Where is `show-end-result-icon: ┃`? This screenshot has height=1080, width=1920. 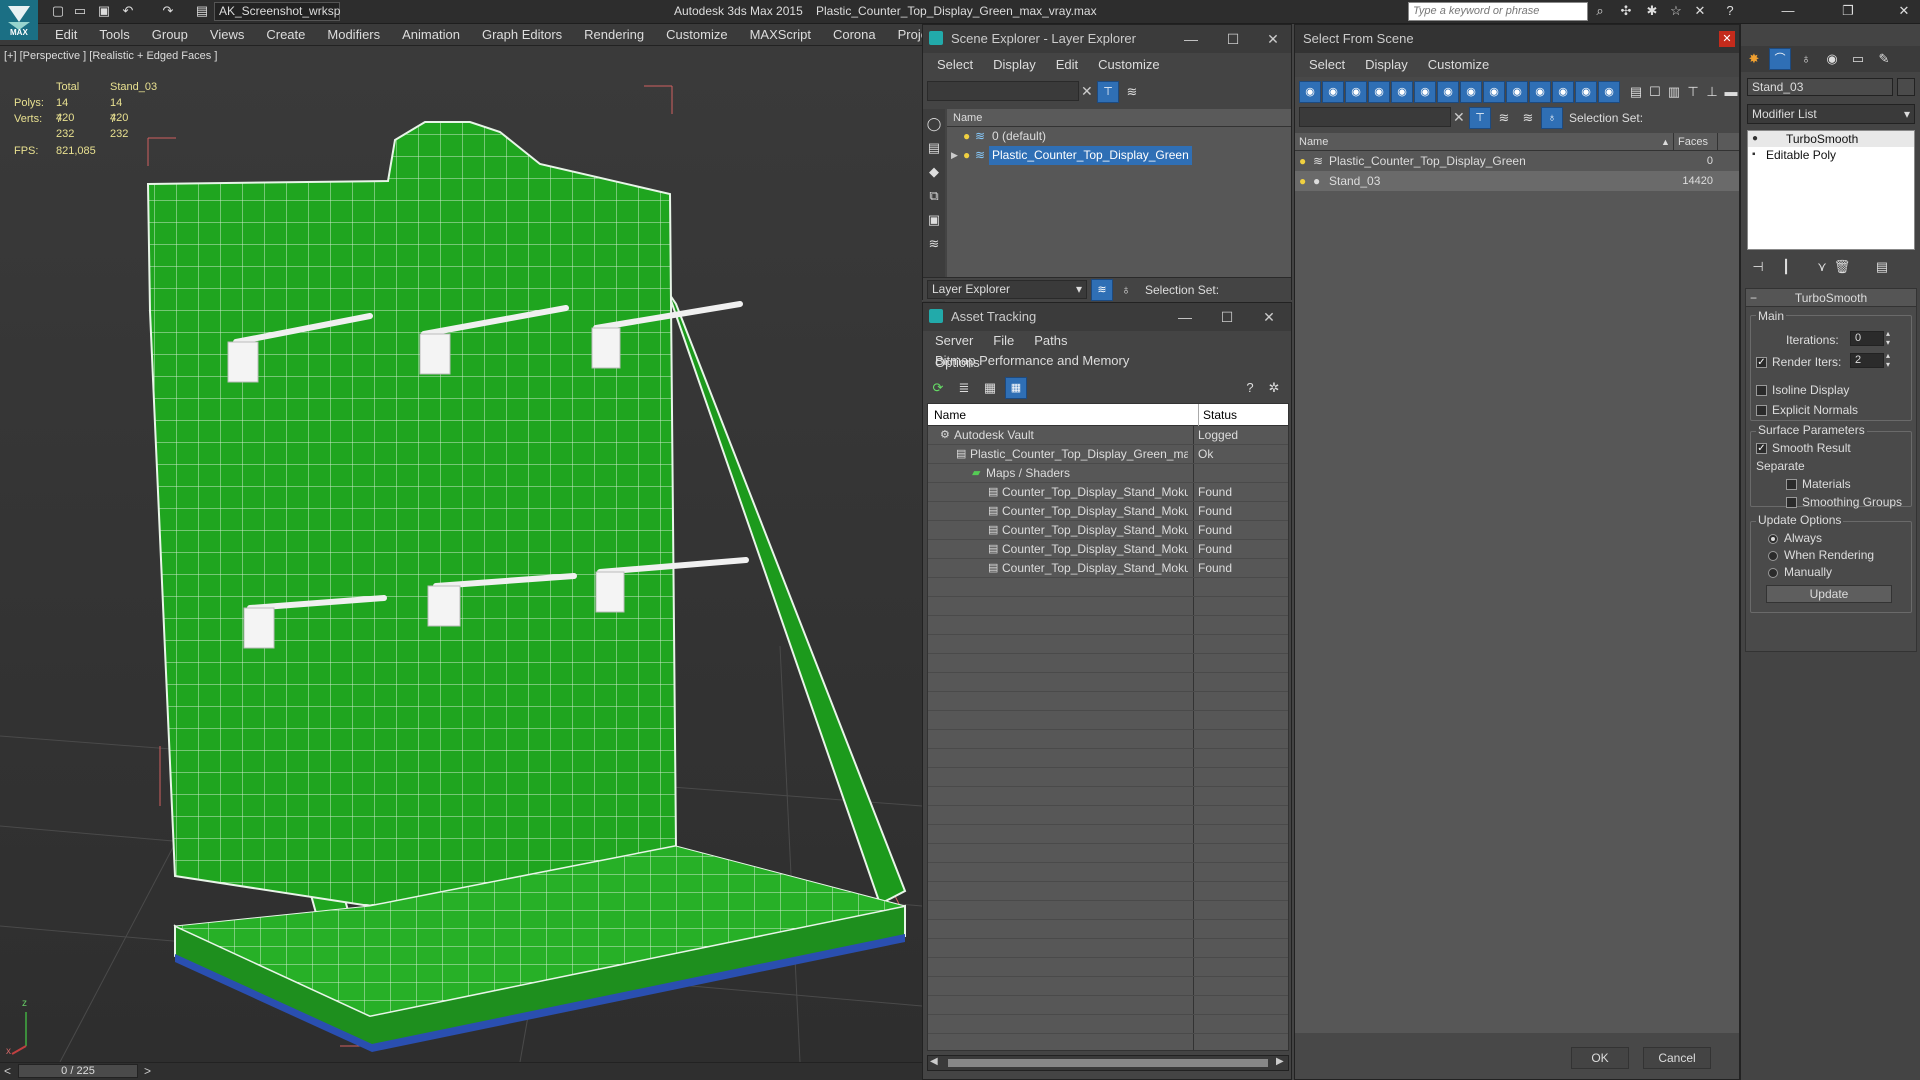
show-end-result-icon: ┃ is located at coordinates (1786, 267).